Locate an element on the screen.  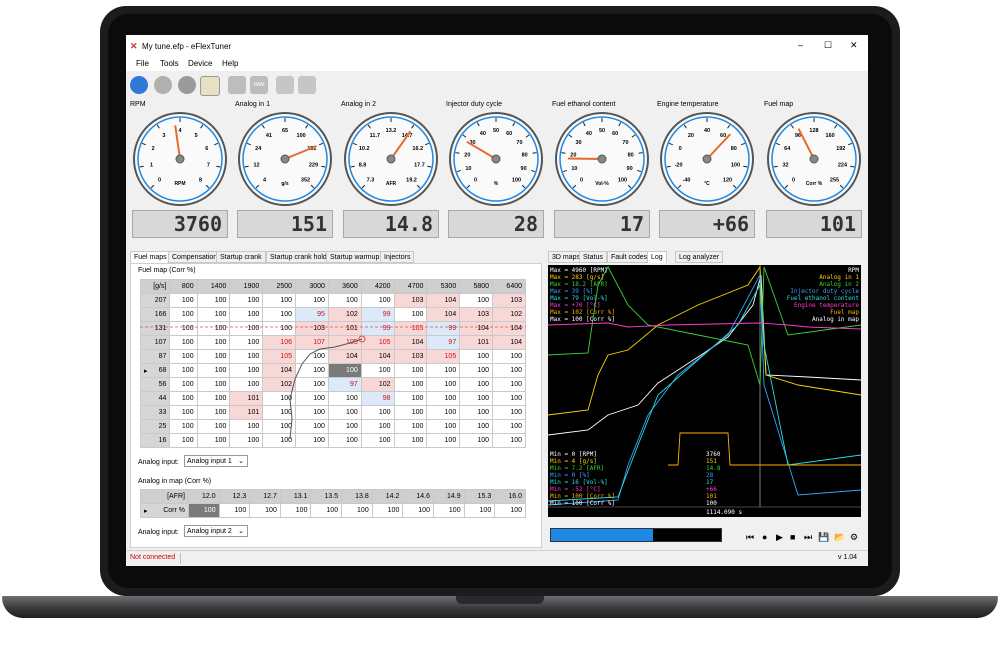
analog-input-1-select: Analog input 1 ⌄ is located at coordinates (216, 461).